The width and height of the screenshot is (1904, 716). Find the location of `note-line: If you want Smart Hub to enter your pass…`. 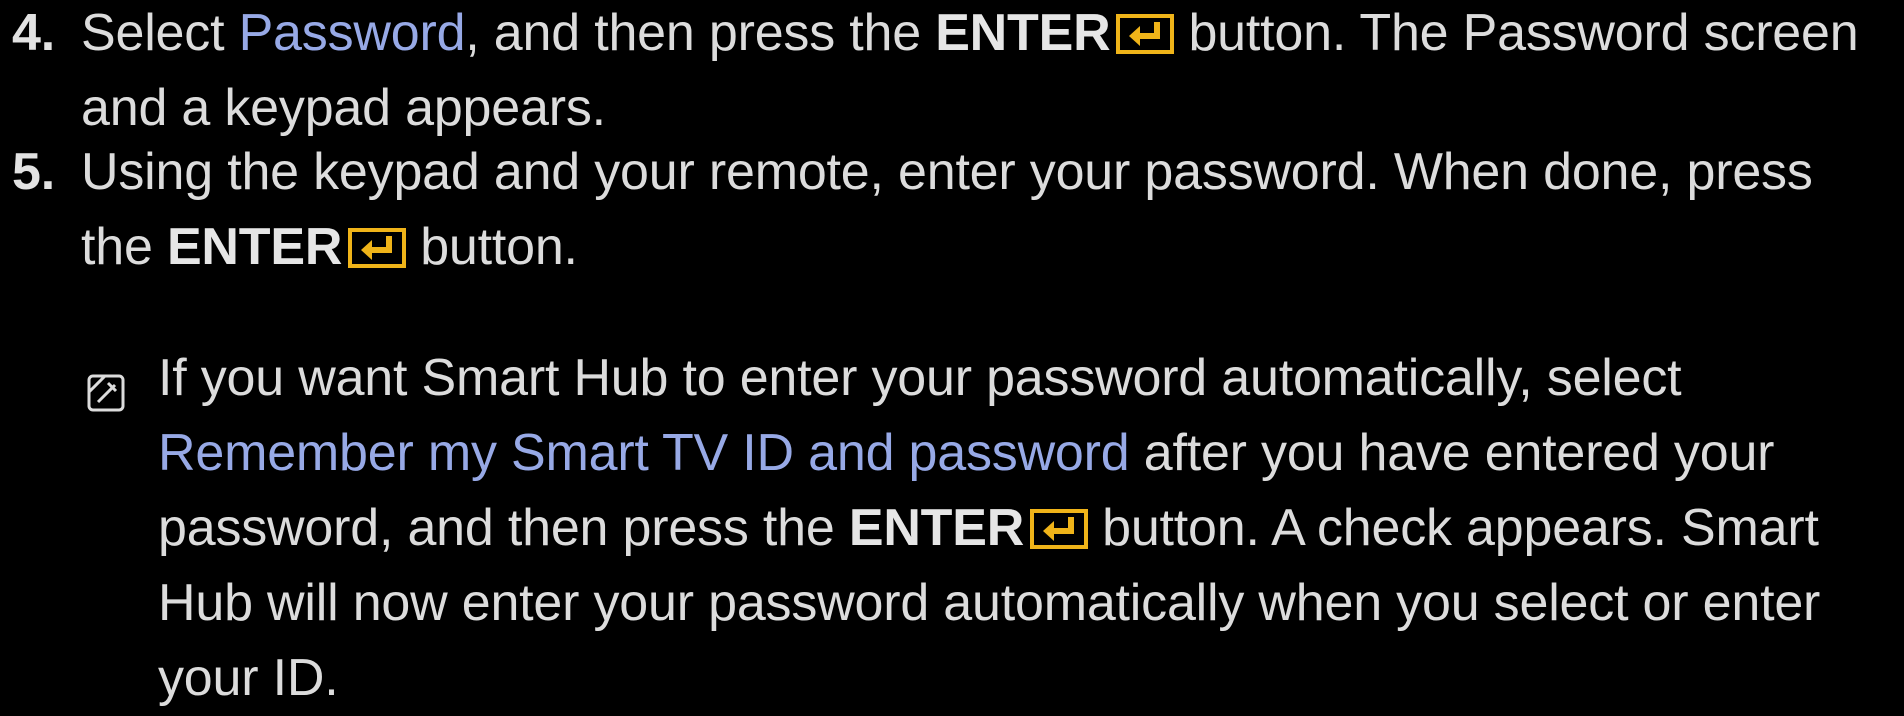

note-line: If you want Smart Hub to enter your pass… is located at coordinates (920, 378).